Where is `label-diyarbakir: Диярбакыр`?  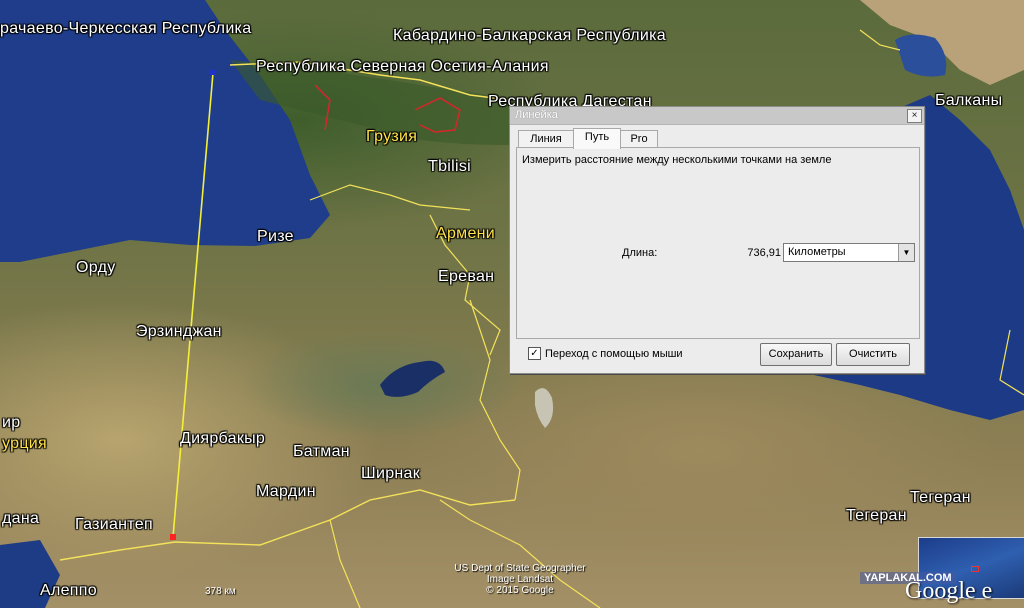
label-diyarbakir: Диярбакыр is located at coordinates (223, 438).